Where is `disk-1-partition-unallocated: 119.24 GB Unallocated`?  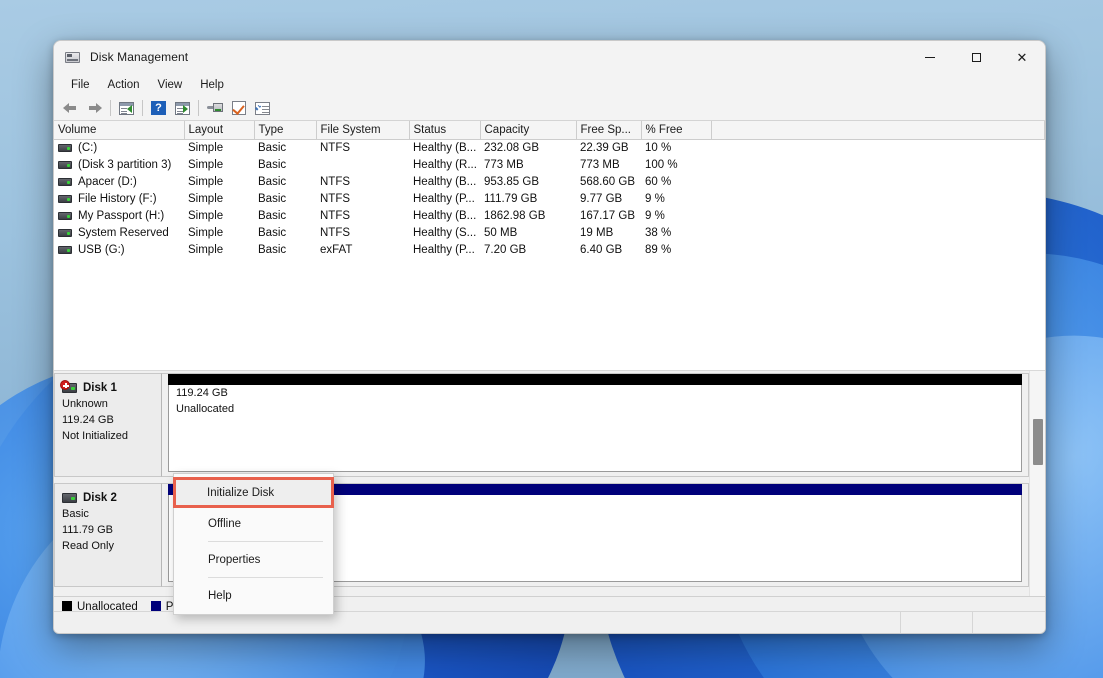 disk-1-partition-unallocated: 119.24 GB Unallocated is located at coordinates (595, 423).